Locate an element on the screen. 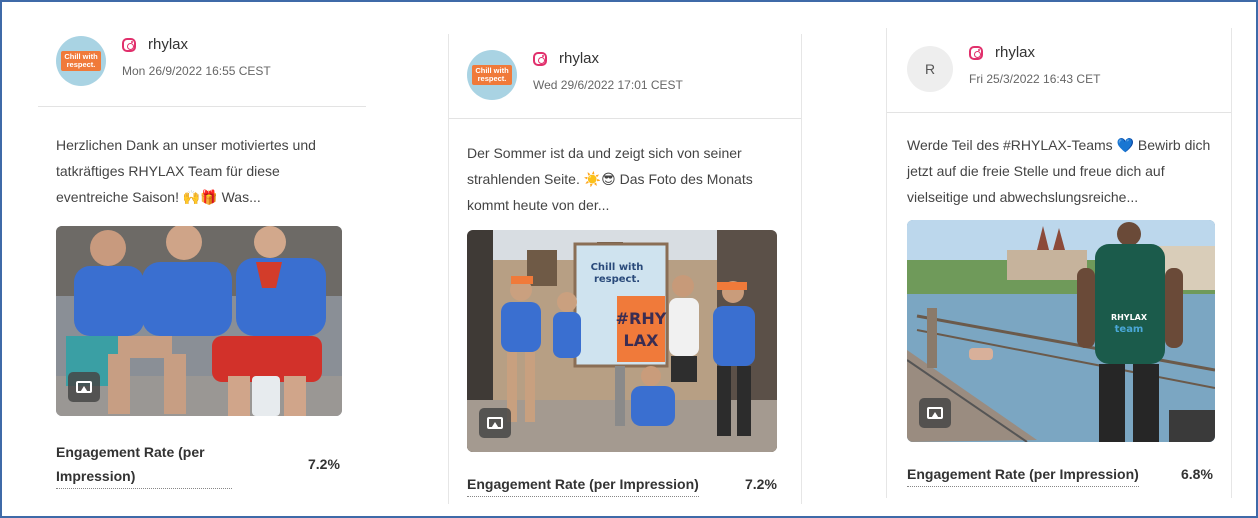 Image resolution: width=1258 pixels, height=518 pixels. post-header: R rhylax Fri 25/3/2022 16:43 CET is located at coordinates (1059, 70).